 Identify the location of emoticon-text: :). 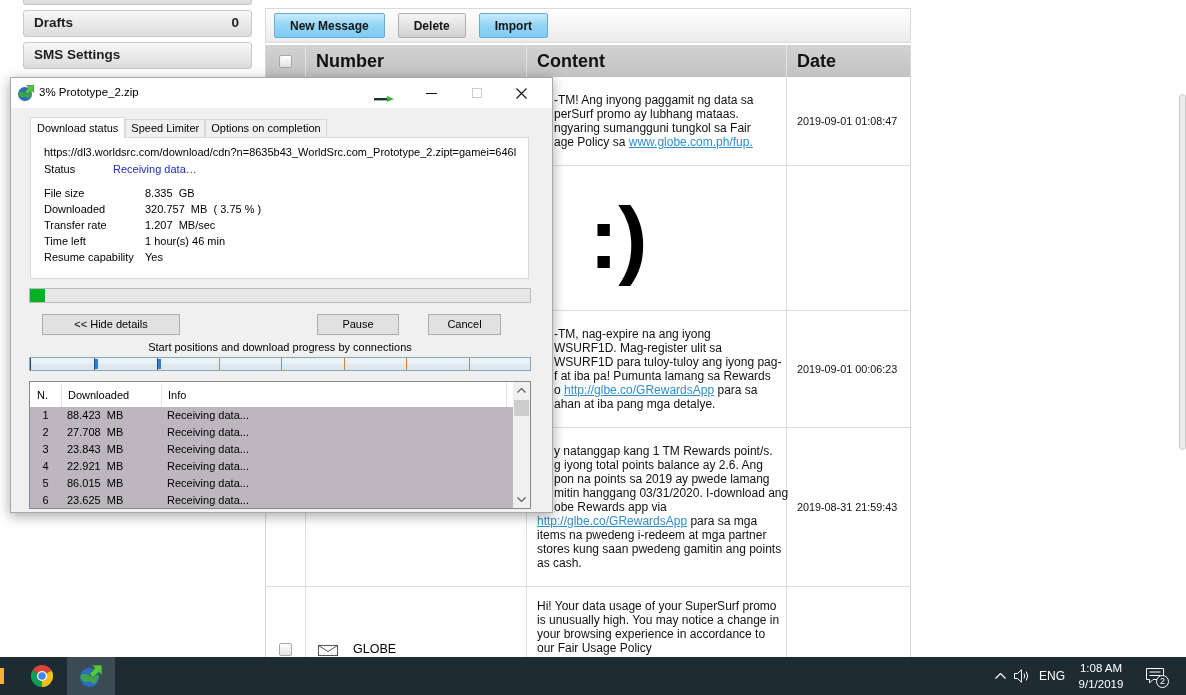
(618, 238).